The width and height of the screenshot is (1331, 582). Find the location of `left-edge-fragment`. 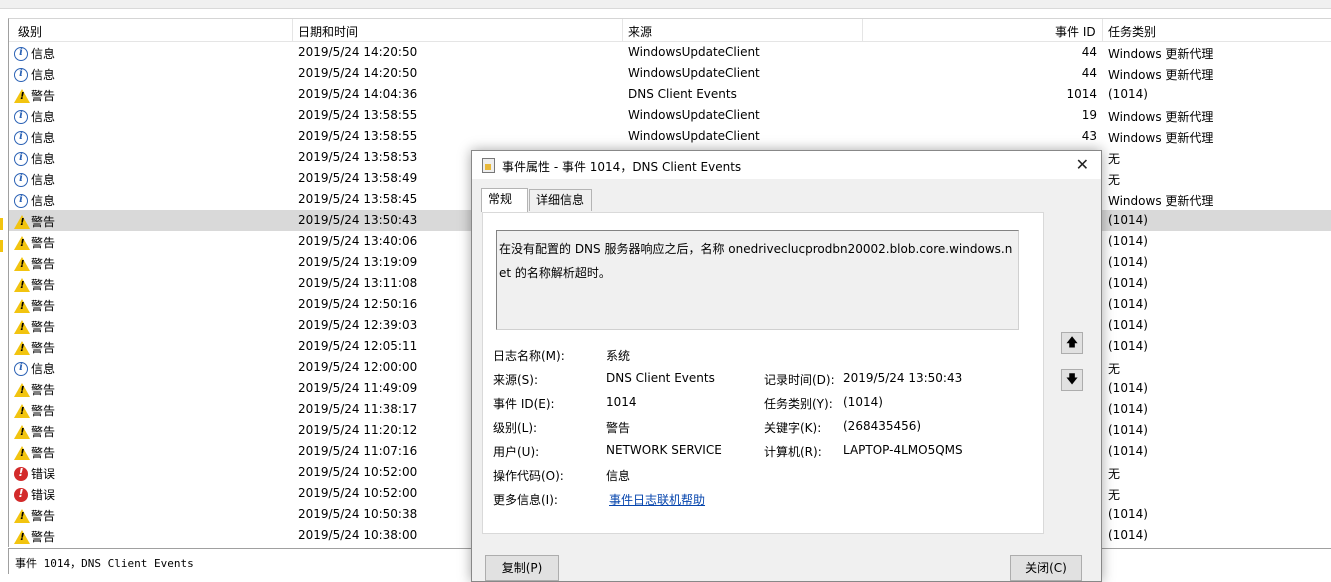

left-edge-fragment is located at coordinates (1, 224).